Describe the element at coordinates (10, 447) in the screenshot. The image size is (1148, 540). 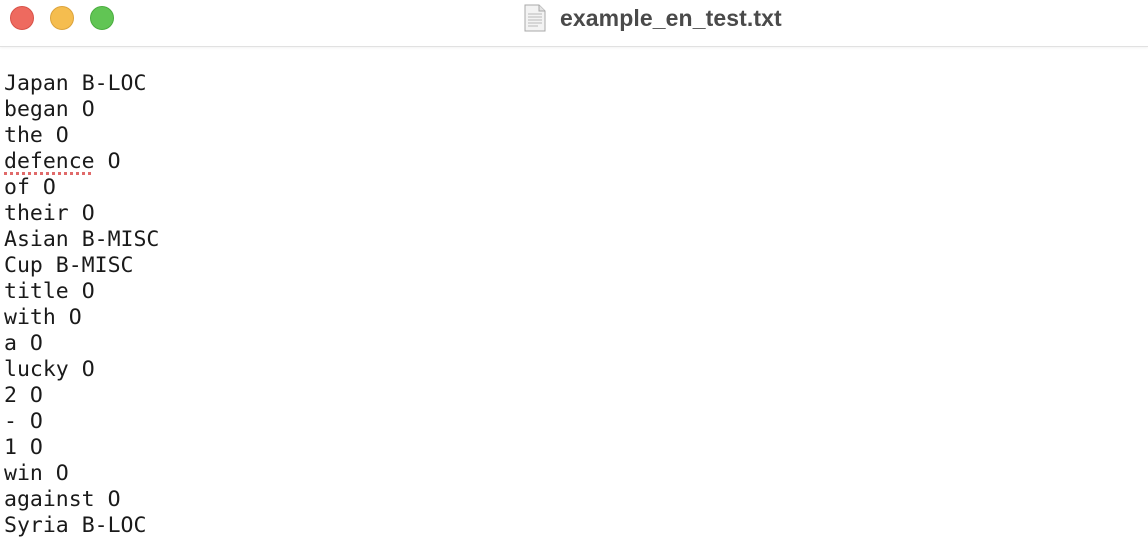
I see `token-word: 1` at that location.